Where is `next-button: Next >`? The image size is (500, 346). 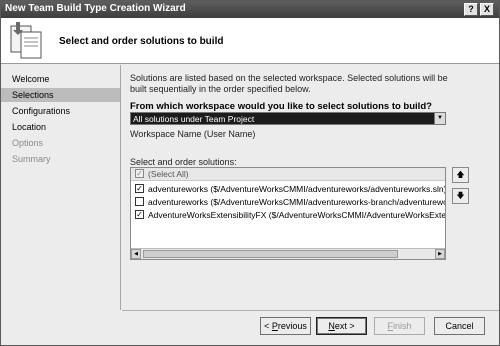 next-button: Next > is located at coordinates (341, 326).